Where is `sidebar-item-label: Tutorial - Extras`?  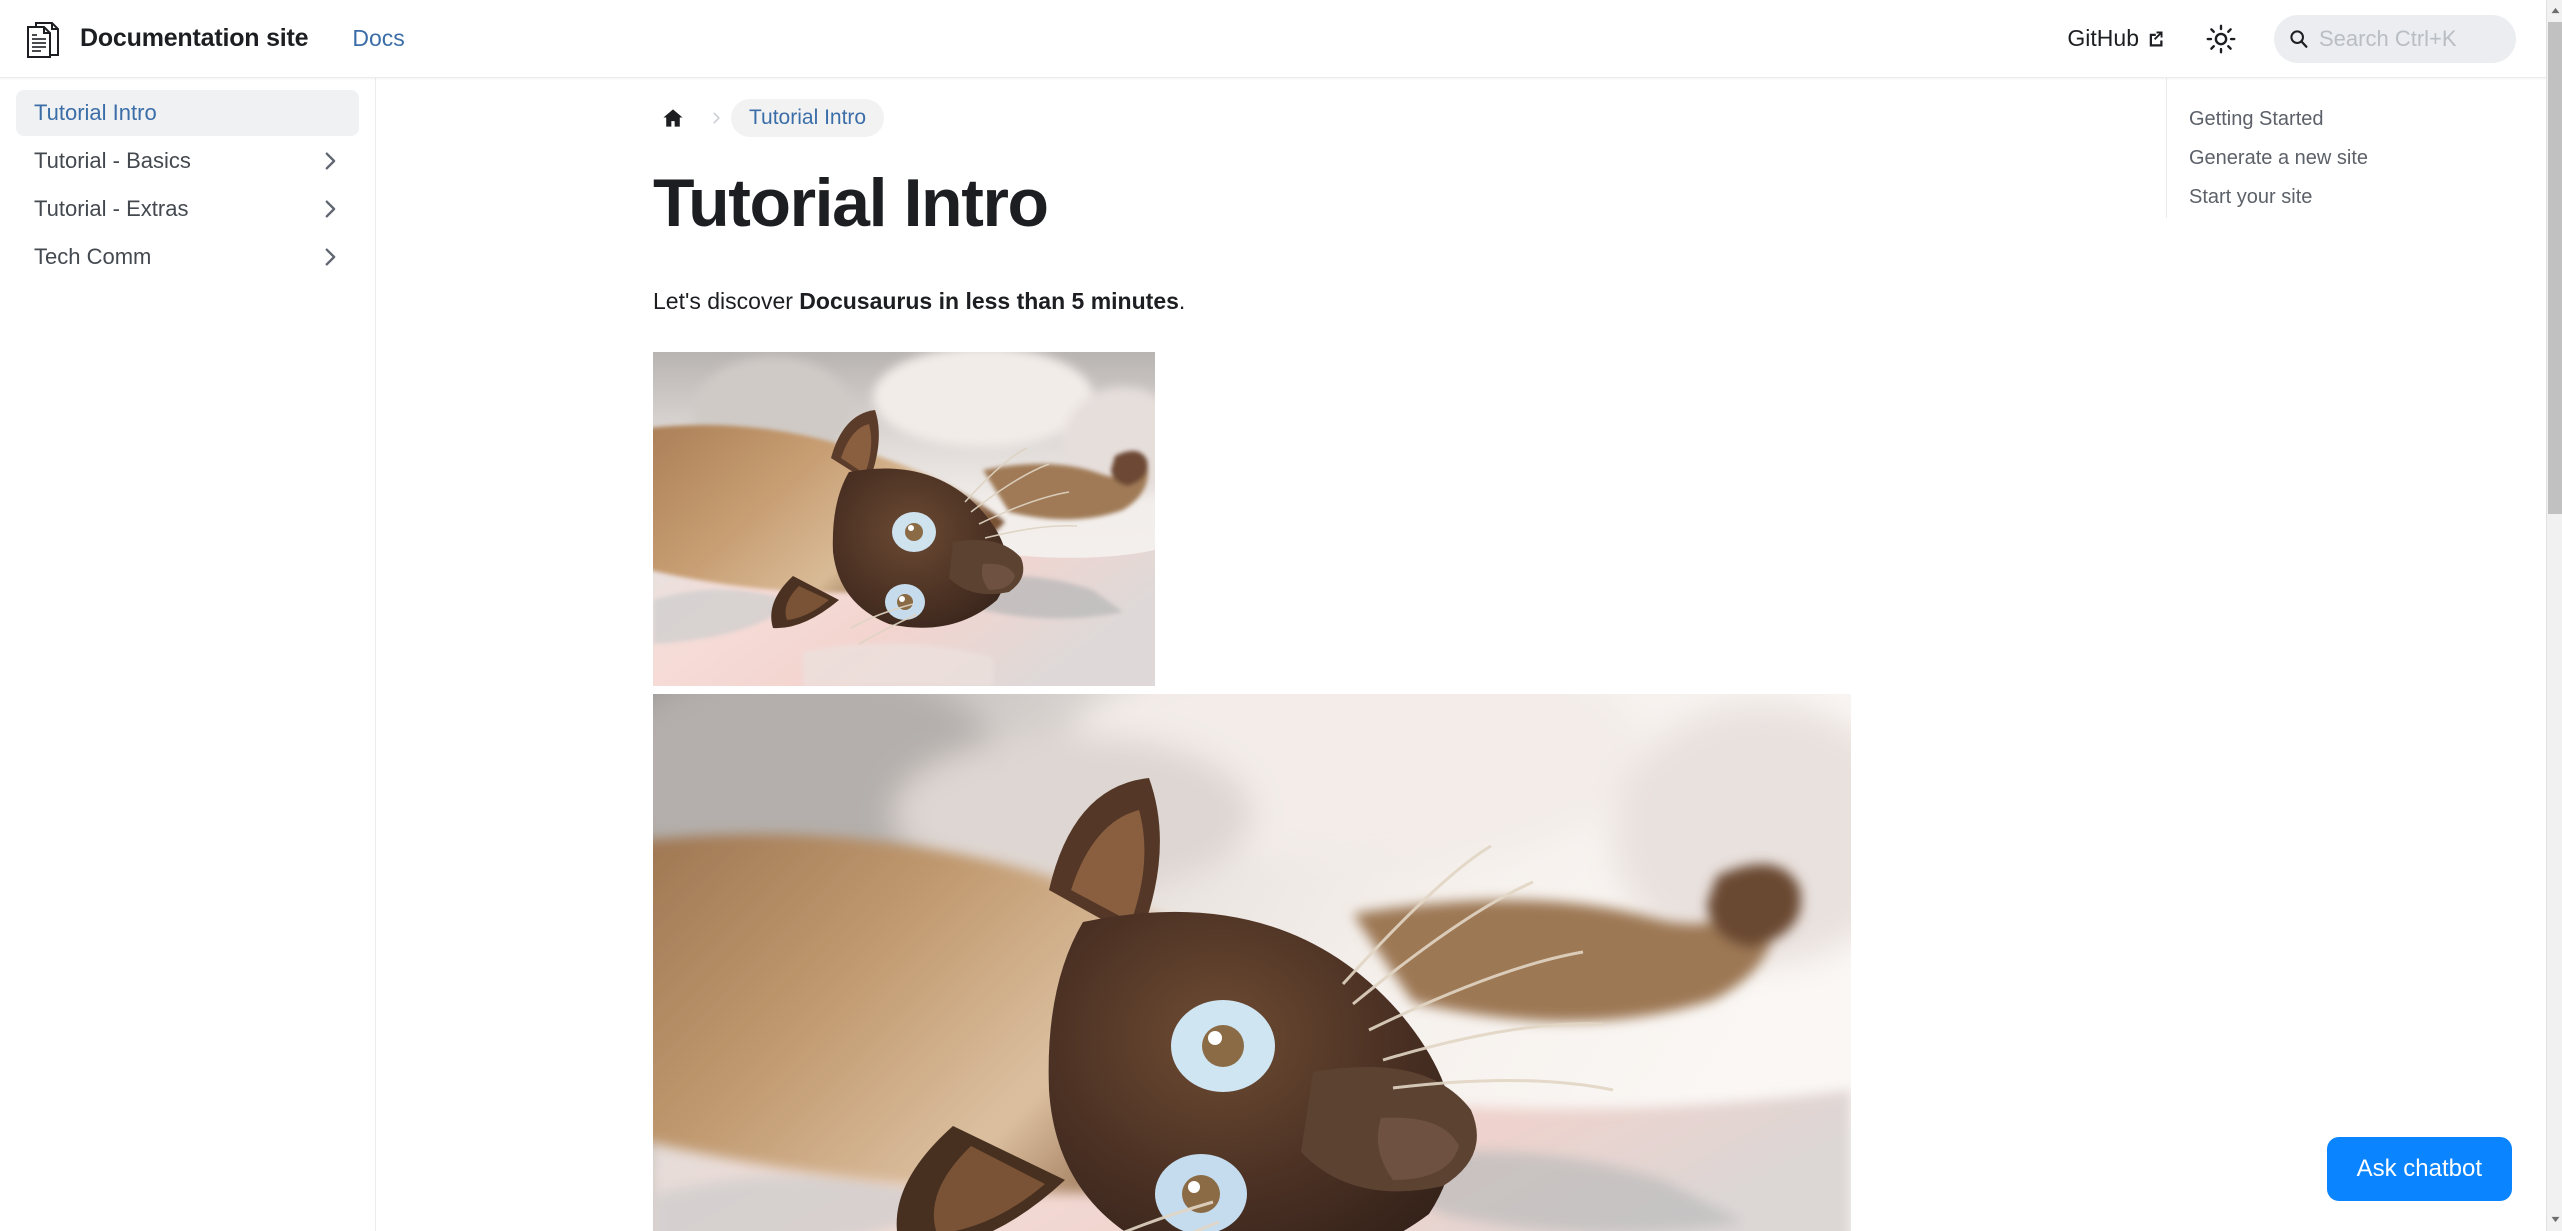
sidebar-item-label: Tutorial - Extras is located at coordinates (111, 208).